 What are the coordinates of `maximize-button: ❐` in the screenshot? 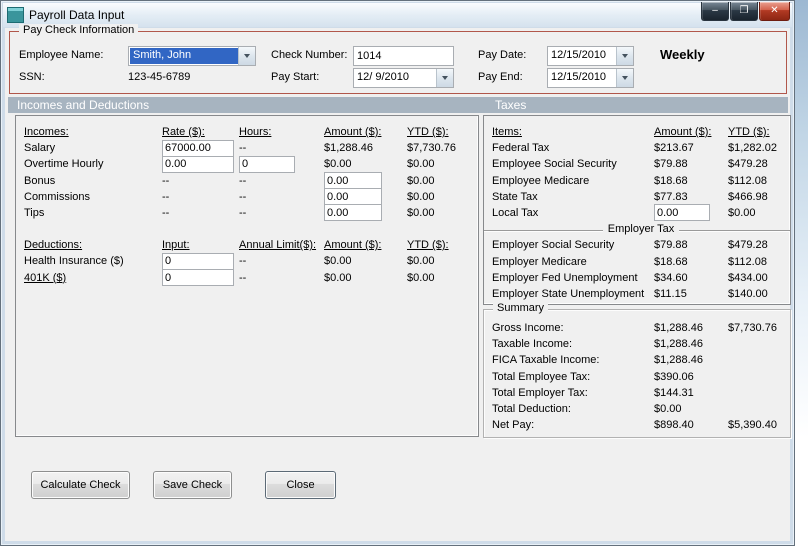 It's located at (744, 11).